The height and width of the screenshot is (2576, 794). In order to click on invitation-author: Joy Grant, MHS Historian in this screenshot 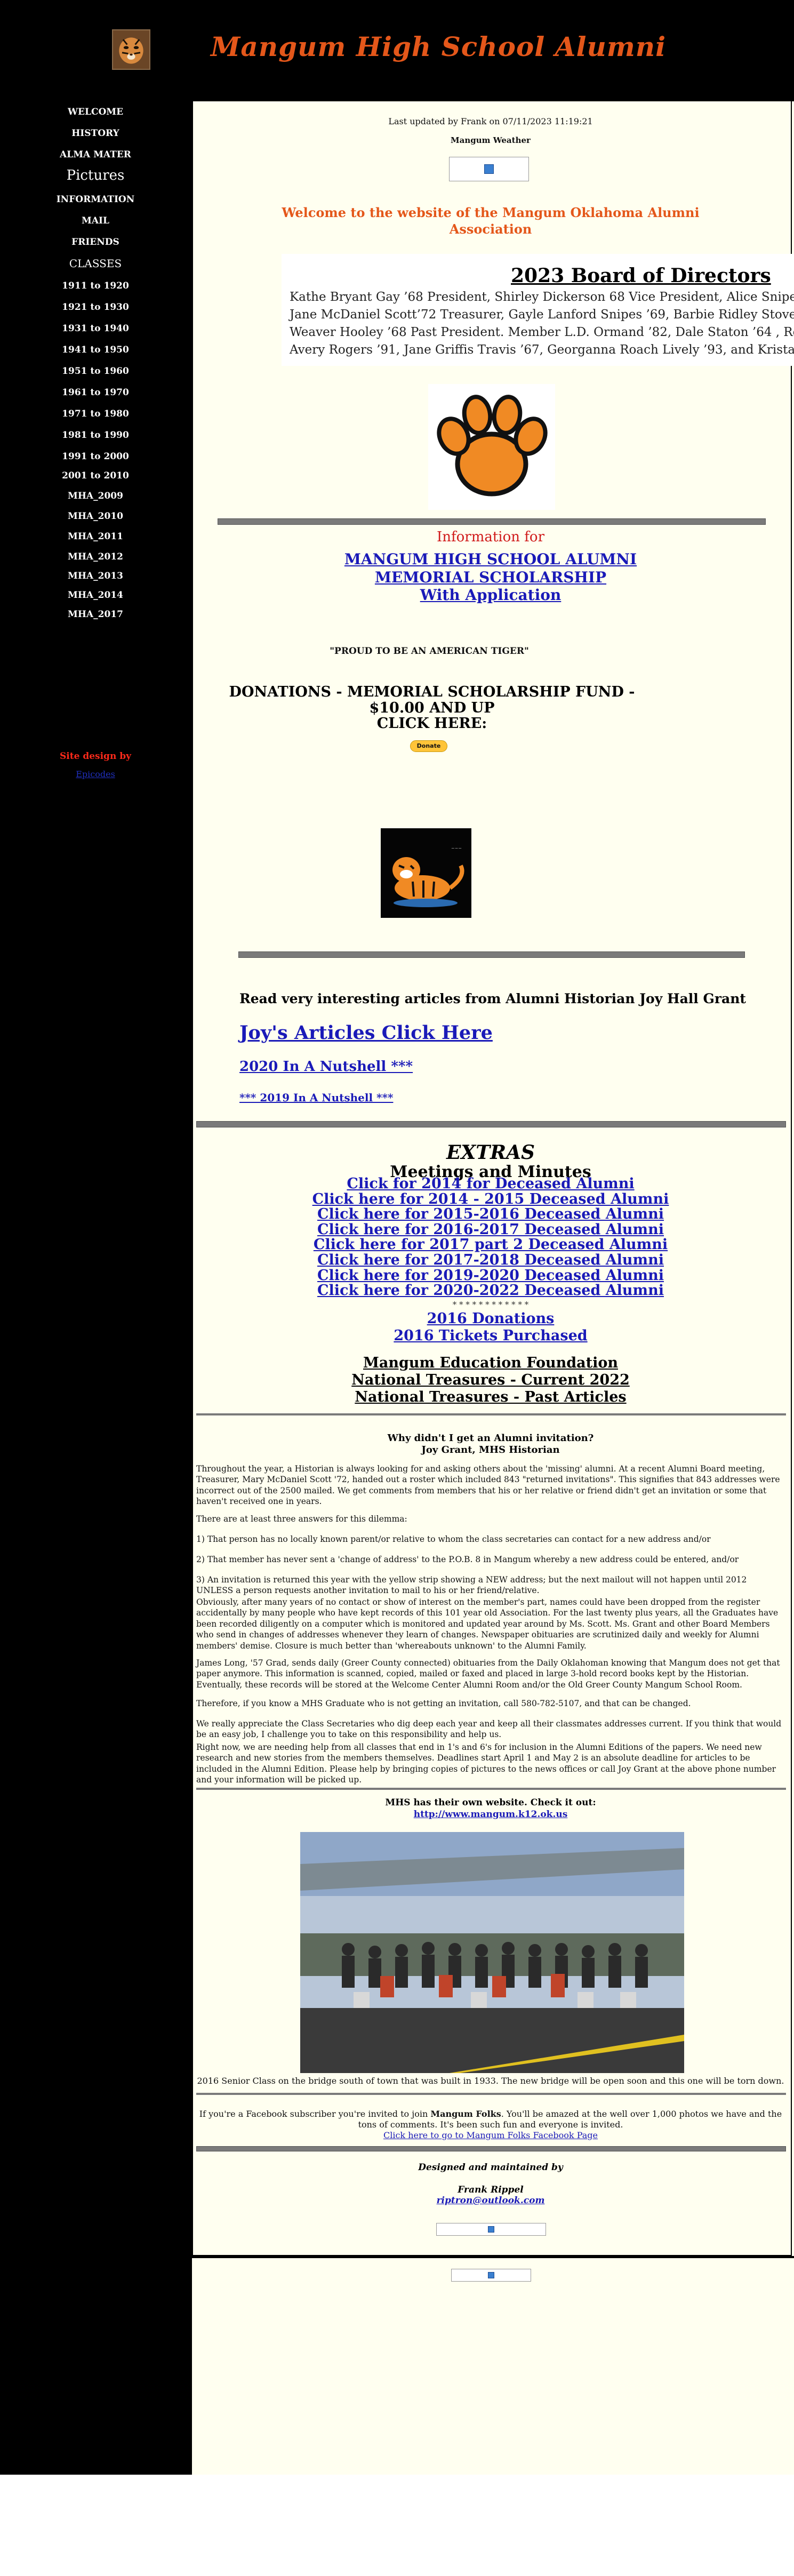, I will do `click(490, 1449)`.